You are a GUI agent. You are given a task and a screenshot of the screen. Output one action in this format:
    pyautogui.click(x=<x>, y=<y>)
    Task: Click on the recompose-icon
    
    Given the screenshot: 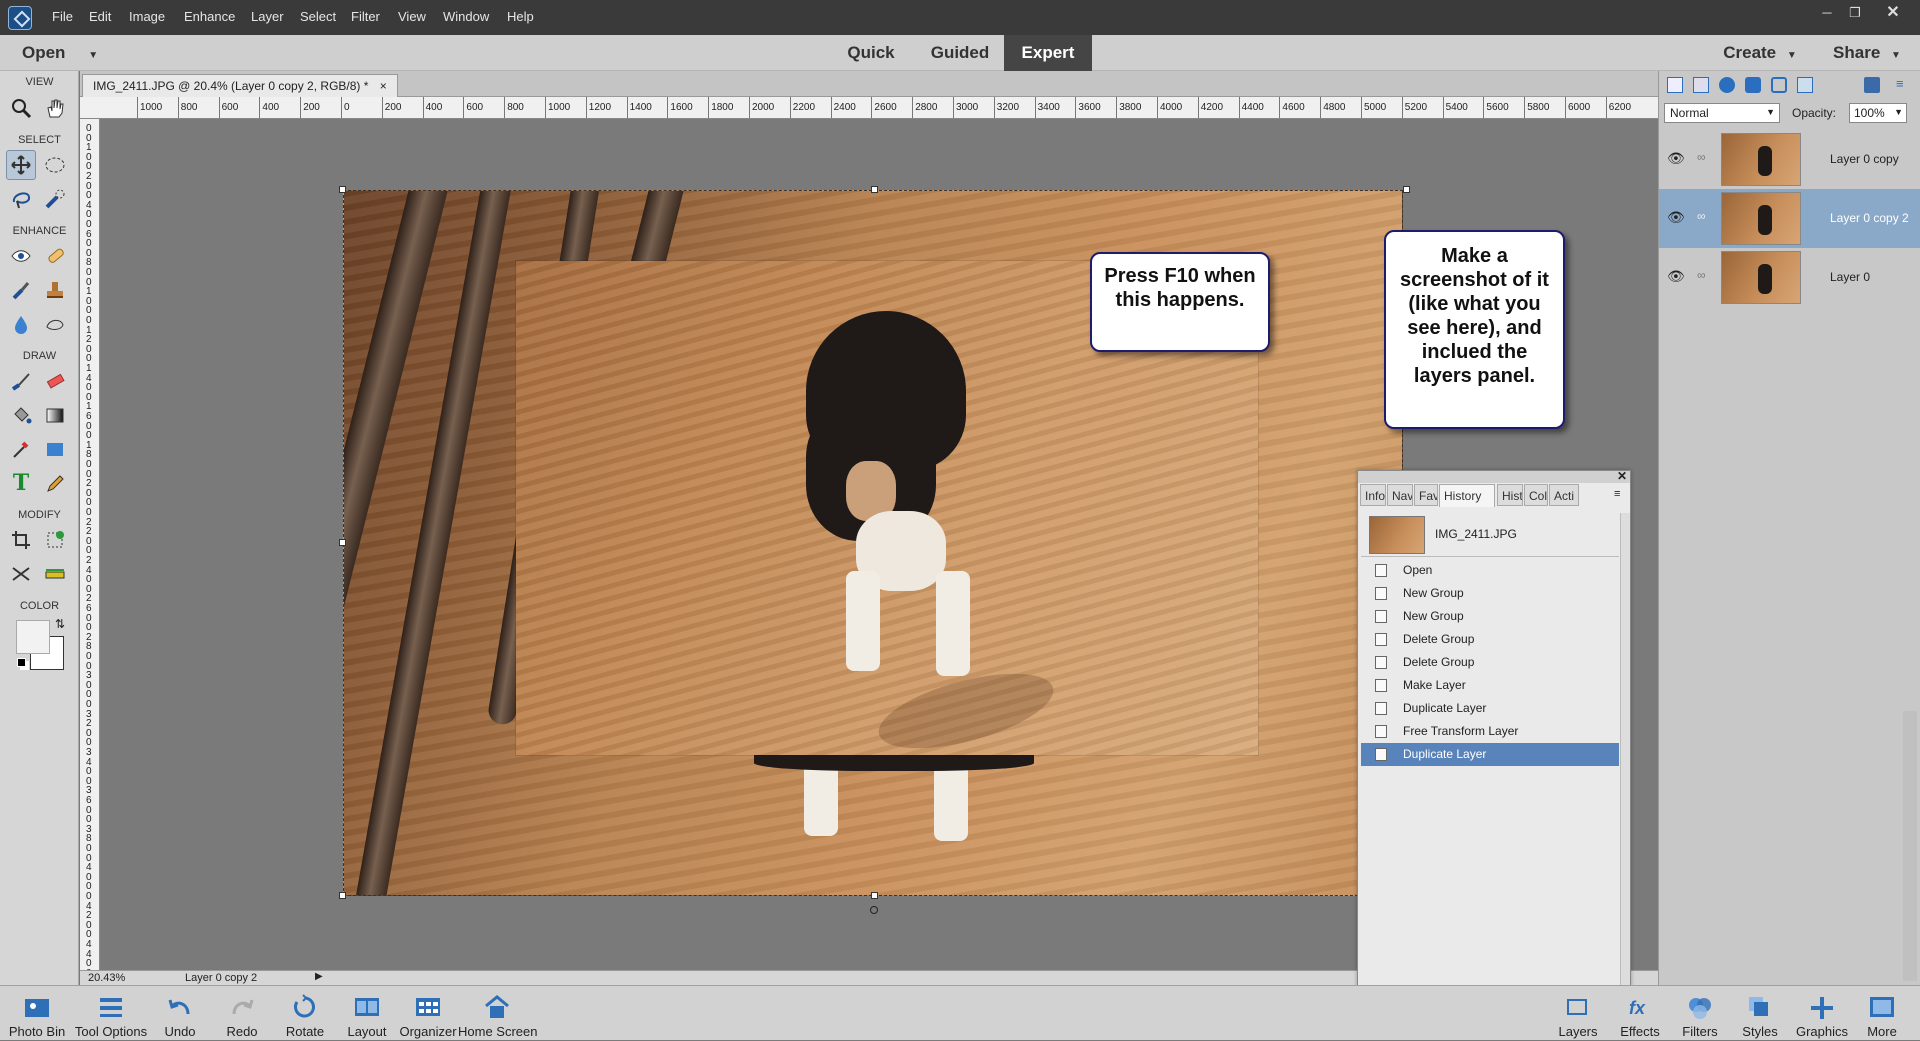 What is the action you would take?
    pyautogui.click(x=55, y=540)
    